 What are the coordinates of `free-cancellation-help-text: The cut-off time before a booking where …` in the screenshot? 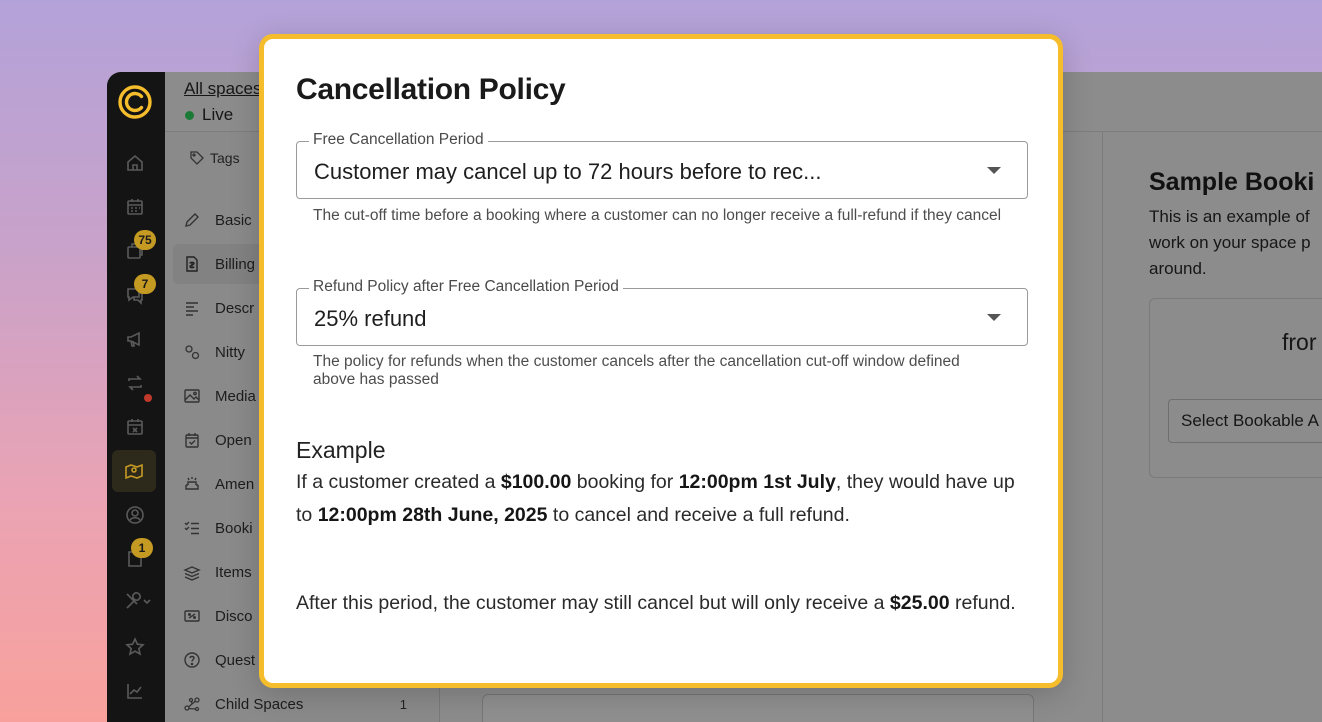 It's located at (657, 215).